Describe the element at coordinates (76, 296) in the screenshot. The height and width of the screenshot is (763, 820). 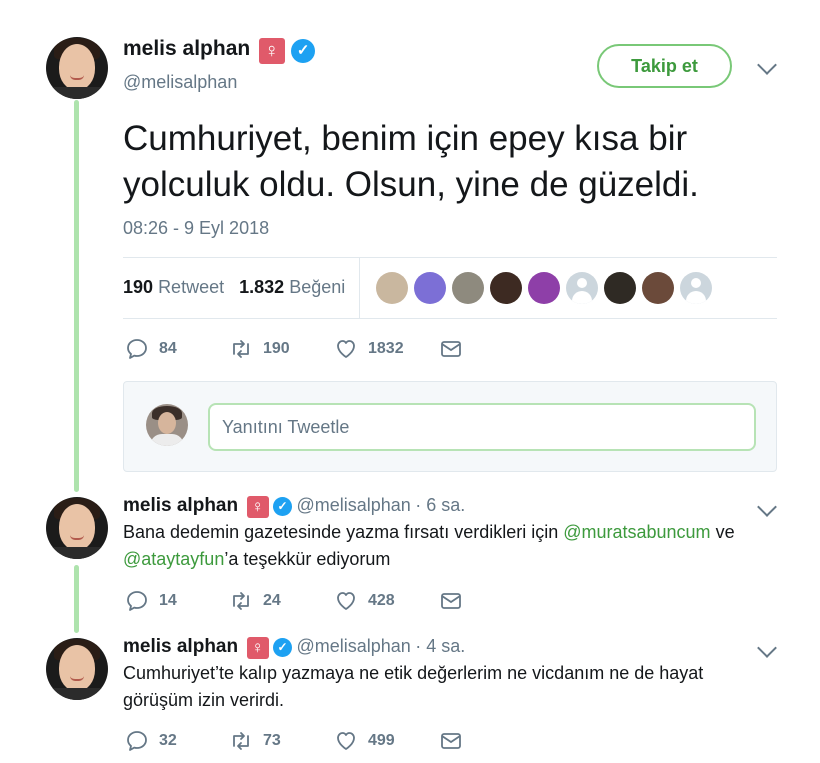
I see `thread-line-main` at that location.